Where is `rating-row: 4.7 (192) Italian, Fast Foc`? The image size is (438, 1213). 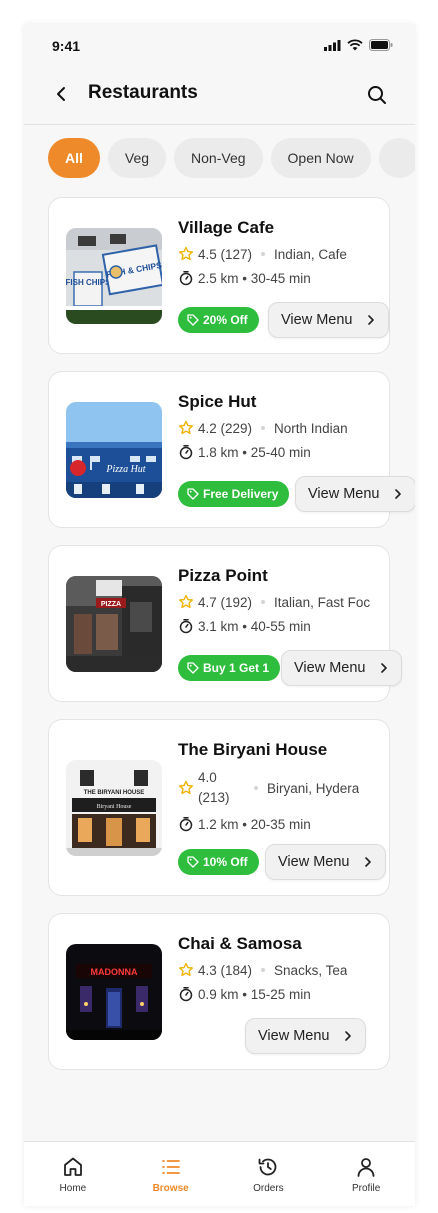
rating-row: 4.7 (192) Italian, Fast Foc is located at coordinates (283, 602).